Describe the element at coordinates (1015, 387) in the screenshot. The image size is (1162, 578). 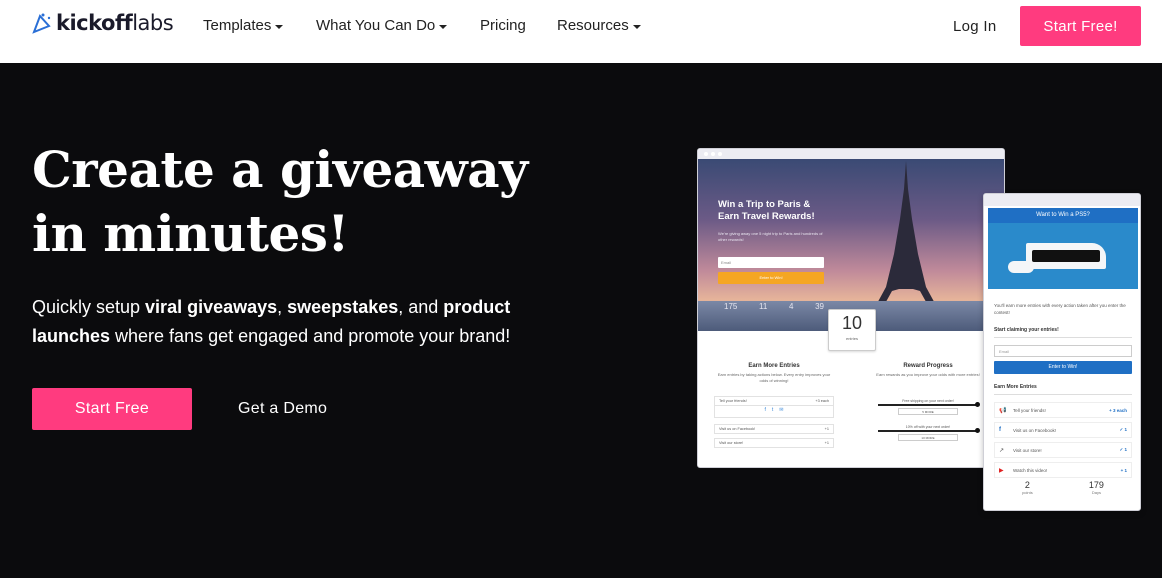
I see `mobile-earn-title: Earn More Entries` at that location.